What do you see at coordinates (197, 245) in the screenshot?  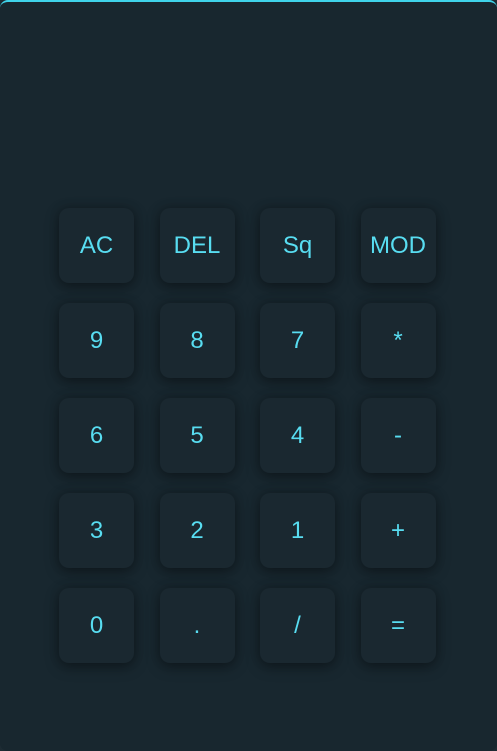 I see `delete-button: DEL` at bounding box center [197, 245].